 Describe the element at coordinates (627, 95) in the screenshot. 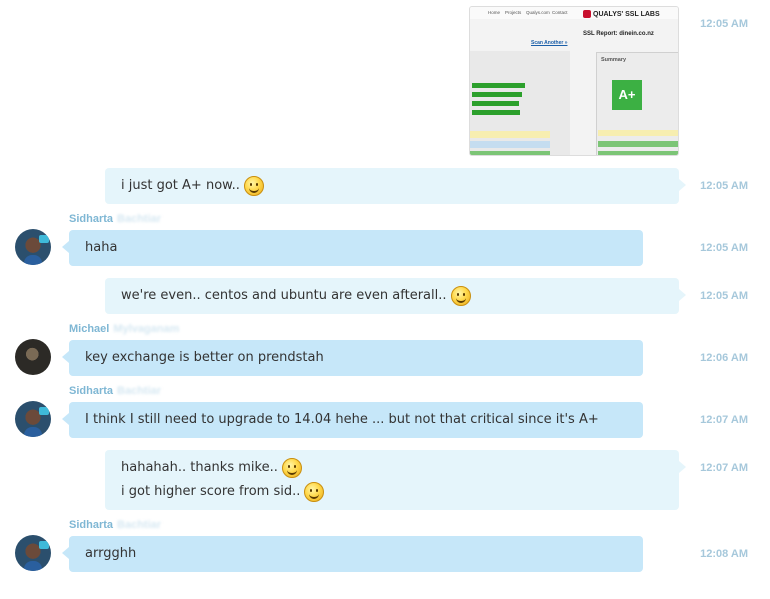

I see `grade-badge: A+` at that location.